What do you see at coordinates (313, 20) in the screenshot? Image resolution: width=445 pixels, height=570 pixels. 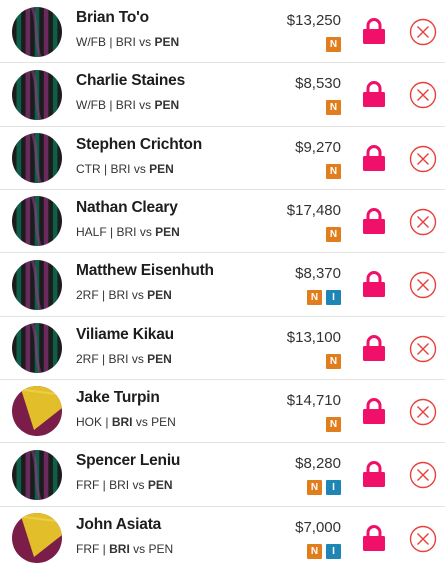 I see `player-price: $13,250` at bounding box center [313, 20].